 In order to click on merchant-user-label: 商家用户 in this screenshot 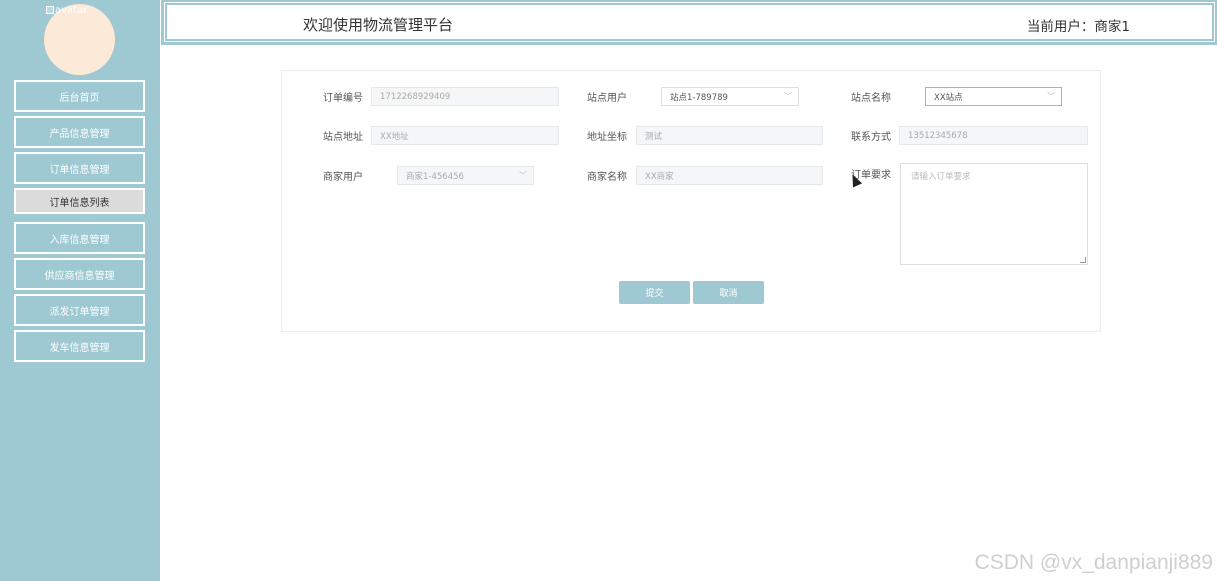, I will do `click(343, 177)`.